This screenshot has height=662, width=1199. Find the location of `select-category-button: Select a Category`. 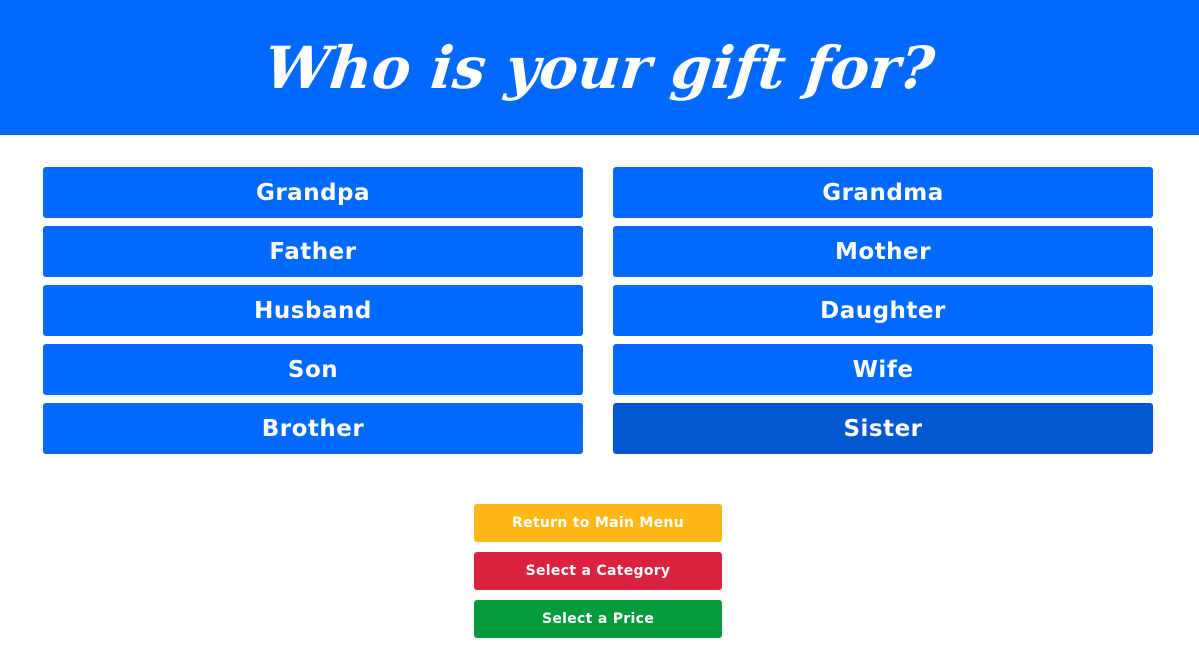

select-category-button: Select a Category is located at coordinates (598, 571).